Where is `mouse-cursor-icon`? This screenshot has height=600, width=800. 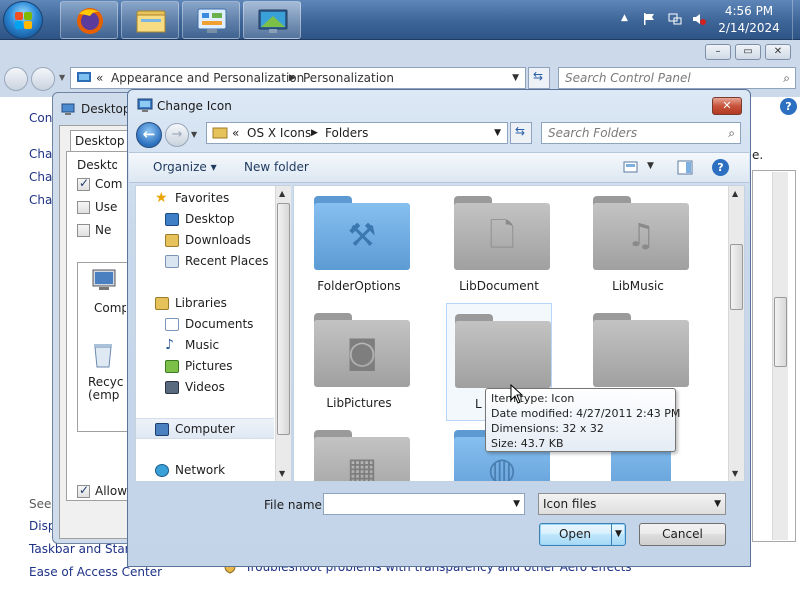
mouse-cursor-icon is located at coordinates (517, 394).